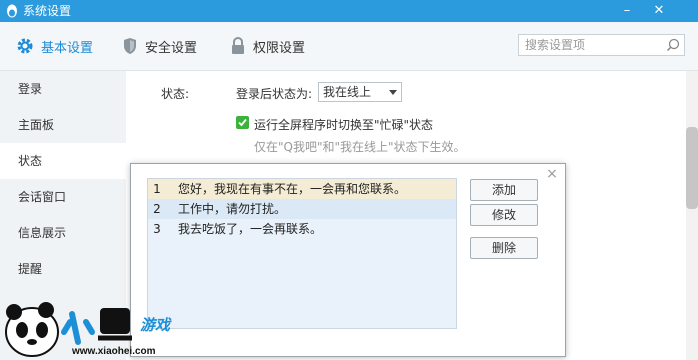  Describe the element at coordinates (659, 11) in the screenshot. I see `close-window-button: ✕` at that location.